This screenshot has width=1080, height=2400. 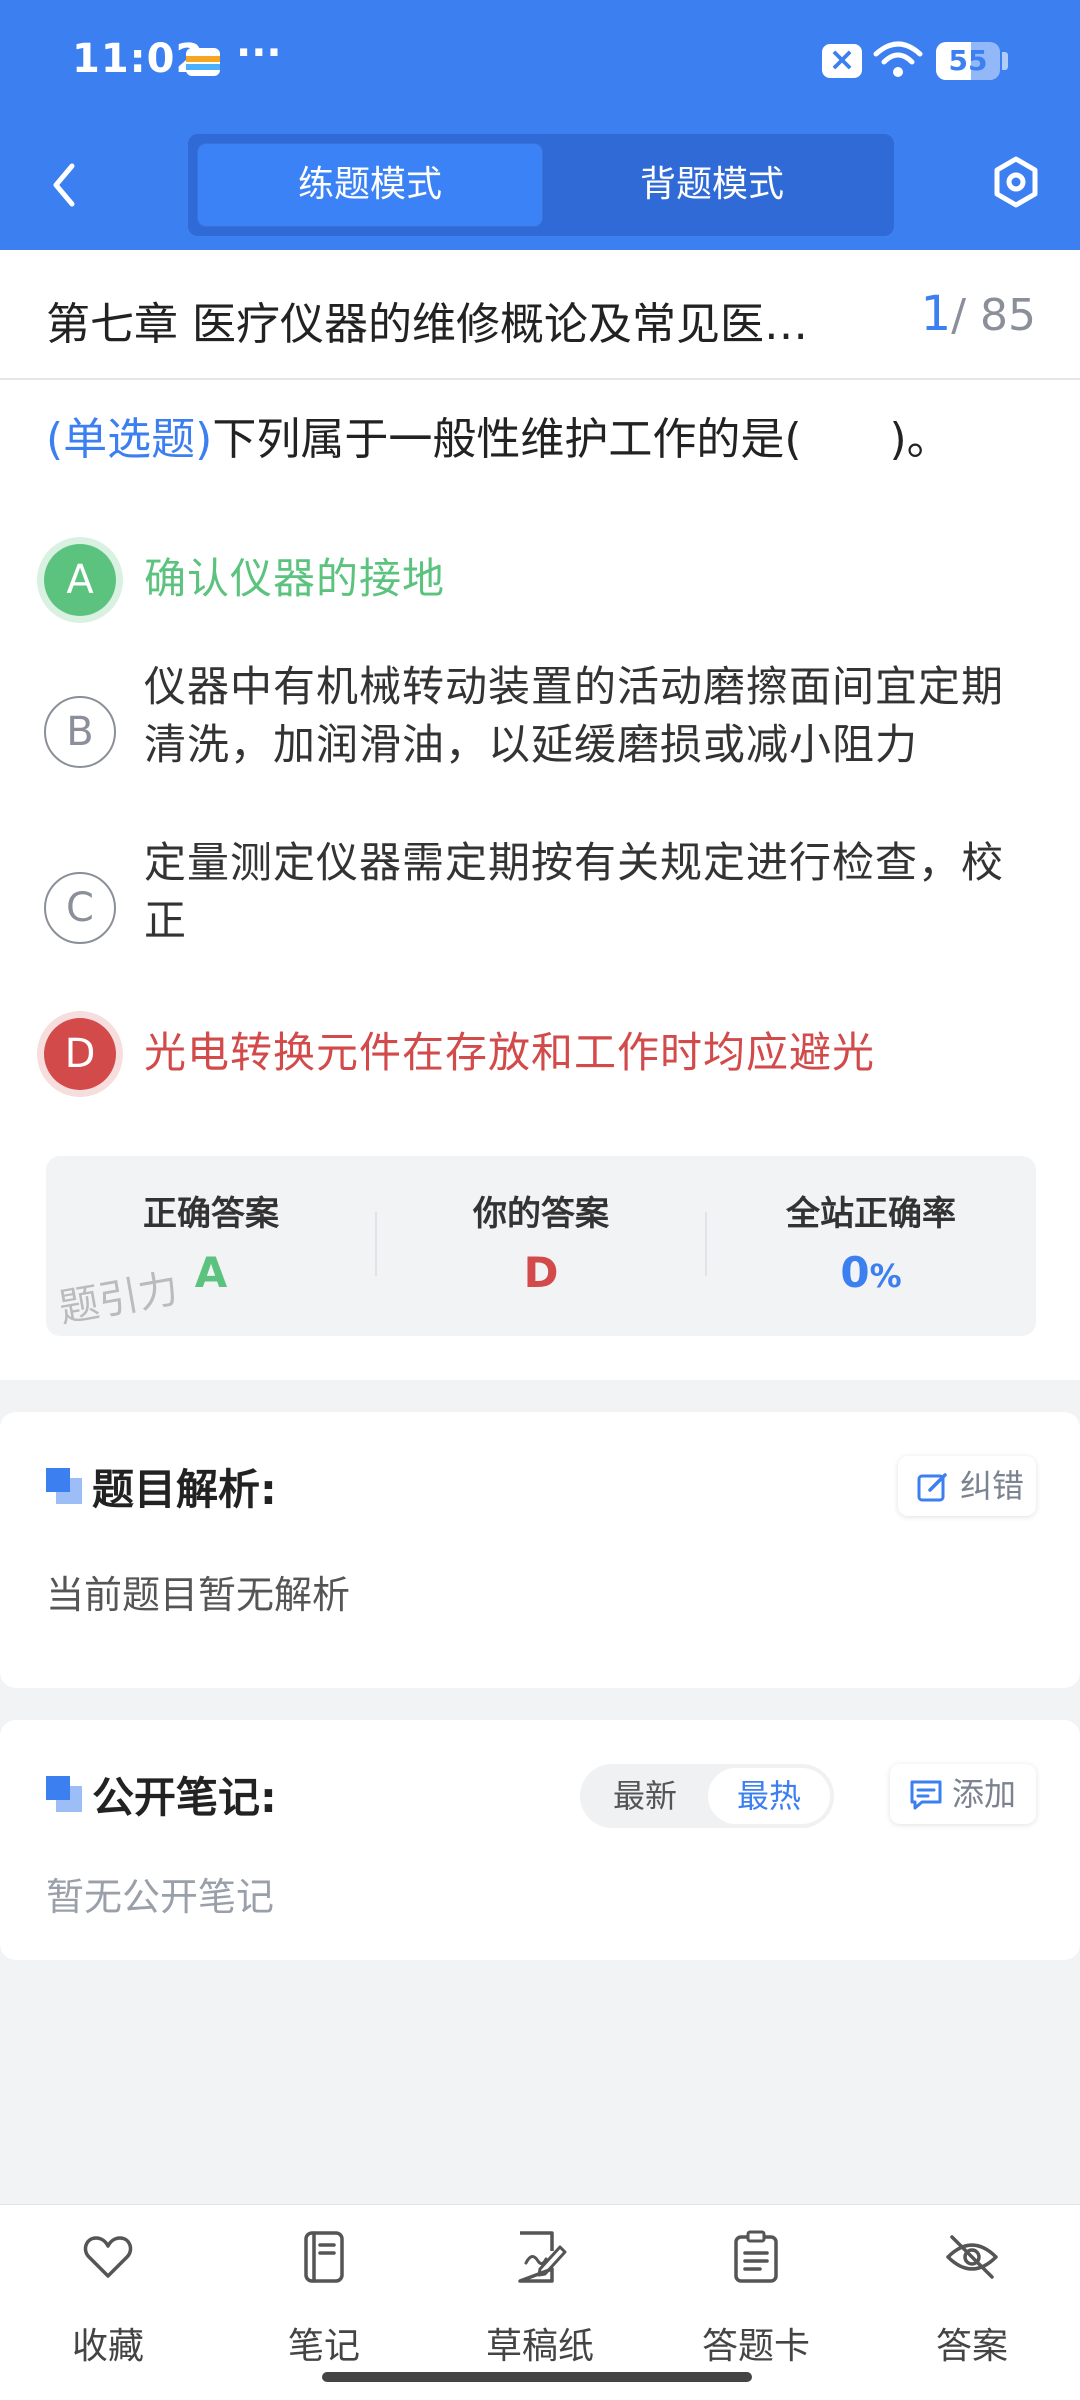 I want to click on notes-body: 暂无公开笔记, so click(x=160, y=1897).